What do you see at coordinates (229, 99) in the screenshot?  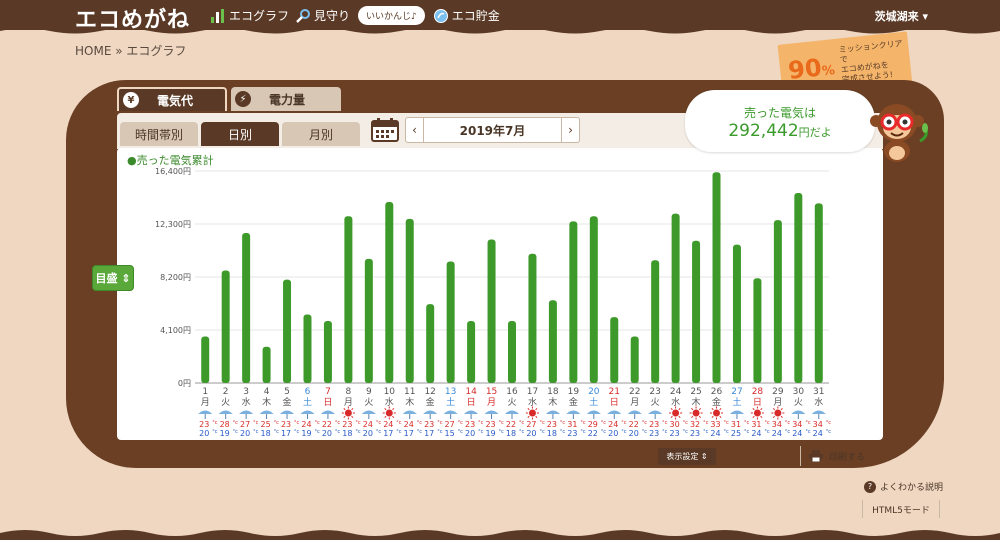 I see `main-tabs: ¥ 電気代 ⚡ 電力量` at bounding box center [229, 99].